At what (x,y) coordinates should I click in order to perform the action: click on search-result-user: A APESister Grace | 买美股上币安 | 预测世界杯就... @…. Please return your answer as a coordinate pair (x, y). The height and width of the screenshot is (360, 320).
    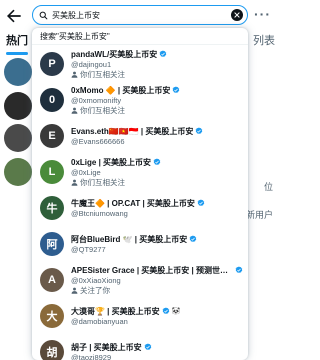
    Looking at the image, I should click on (140, 280).